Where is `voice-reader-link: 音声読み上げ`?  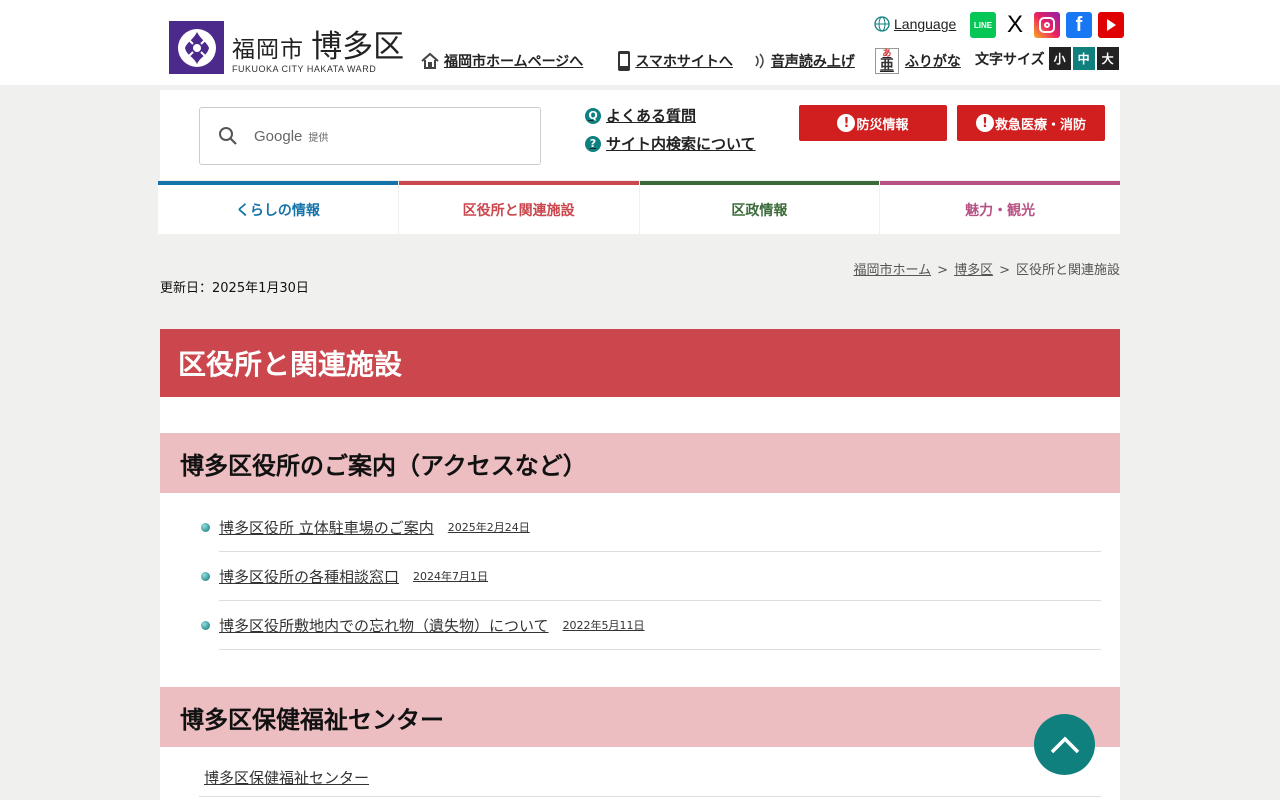 voice-reader-link: 音声読み上げ is located at coordinates (804, 61).